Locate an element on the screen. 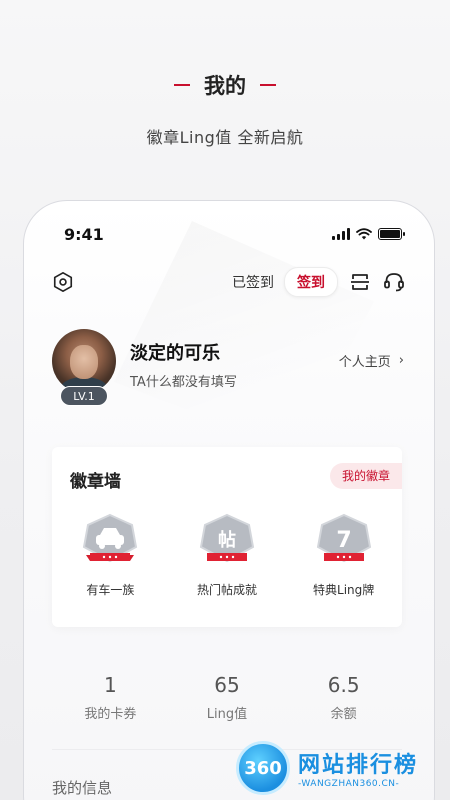  badge-item: 帖 热门帖成就 is located at coordinates (227, 554).